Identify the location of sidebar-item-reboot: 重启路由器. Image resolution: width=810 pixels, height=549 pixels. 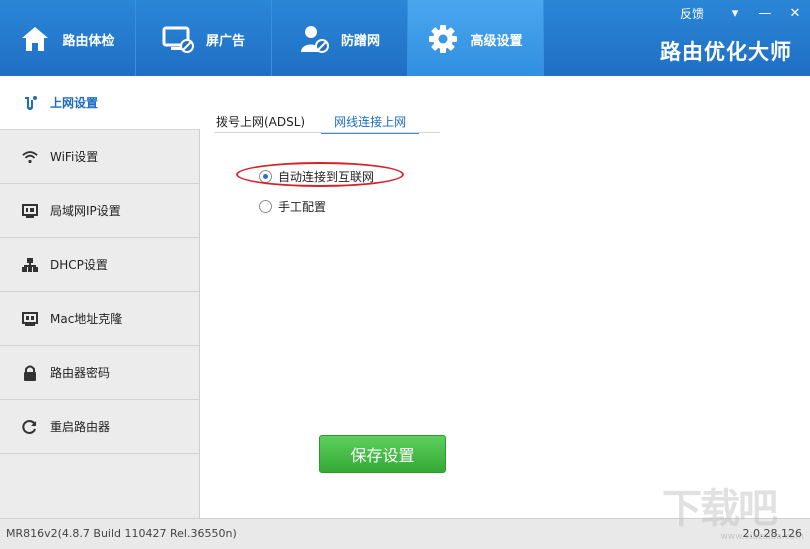
(99, 427).